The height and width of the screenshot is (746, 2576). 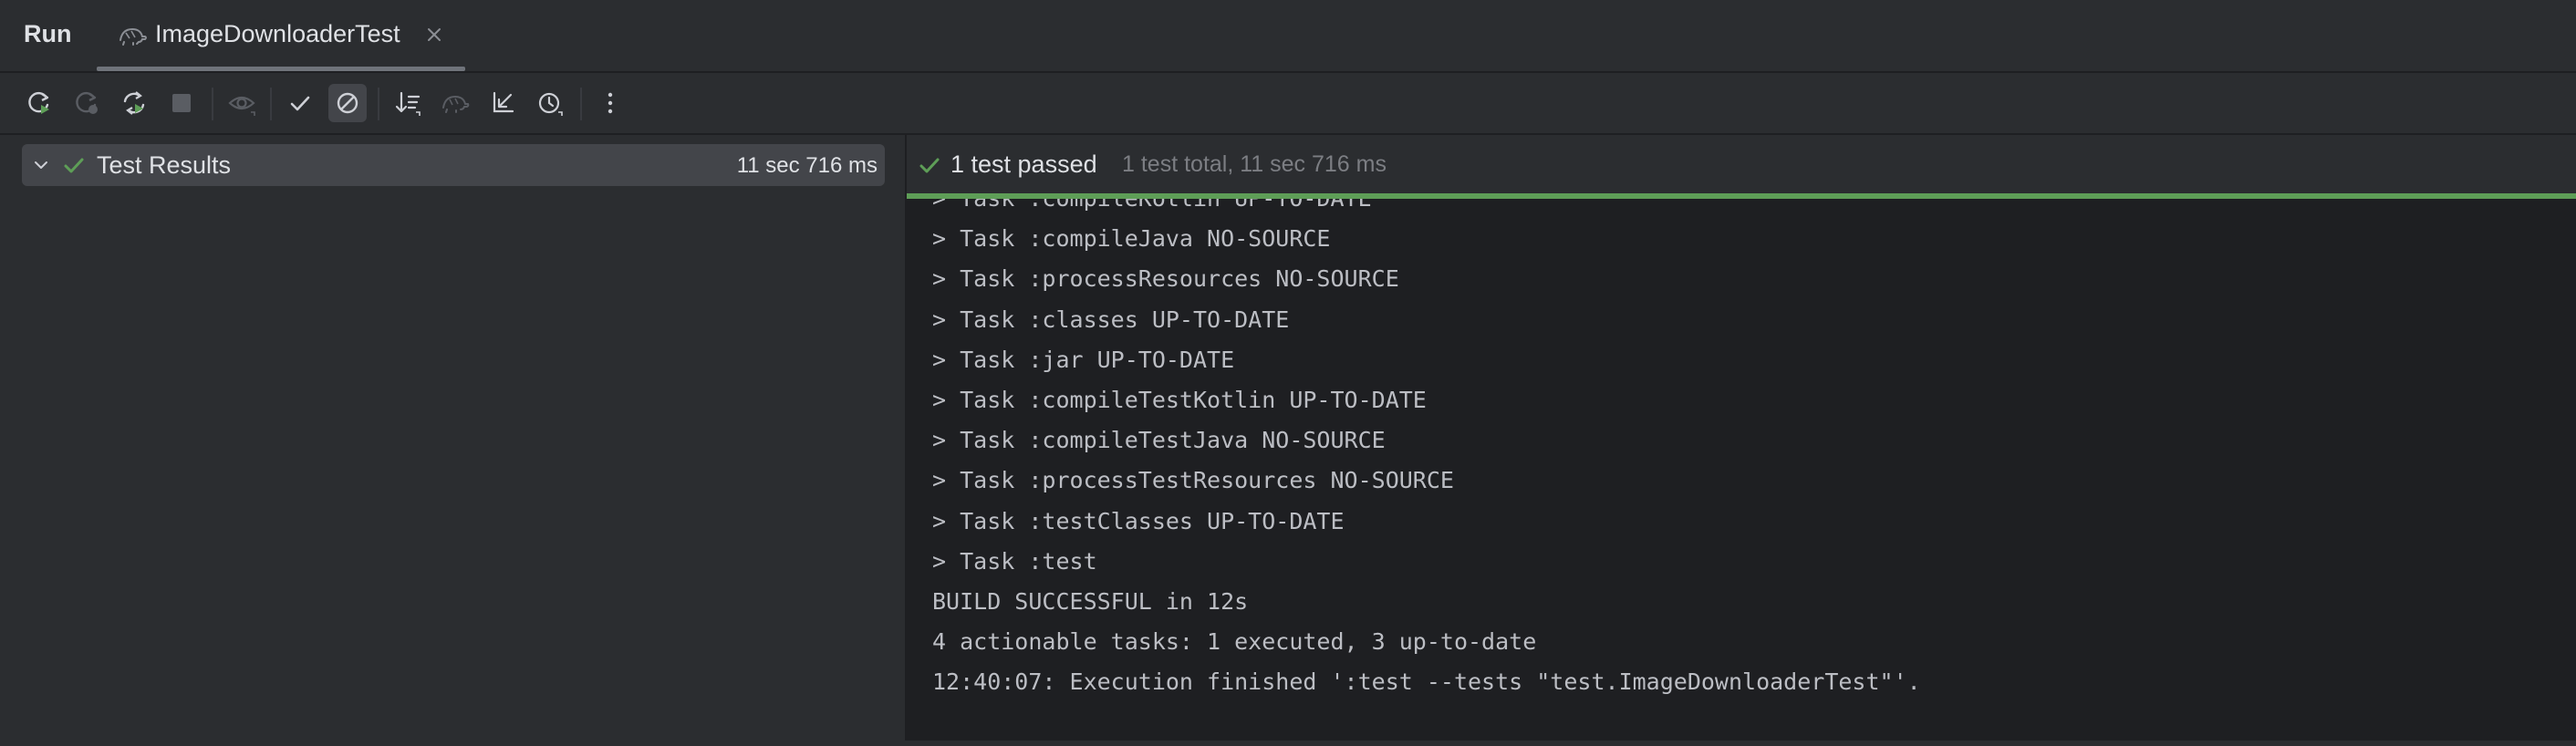 I want to click on rerun-failed-icon, so click(x=87, y=103).